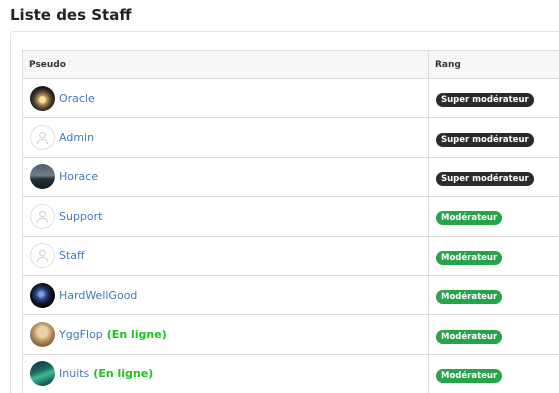 This screenshot has width=559, height=393. I want to click on table-row: Staff Modérateur, so click(290, 255).